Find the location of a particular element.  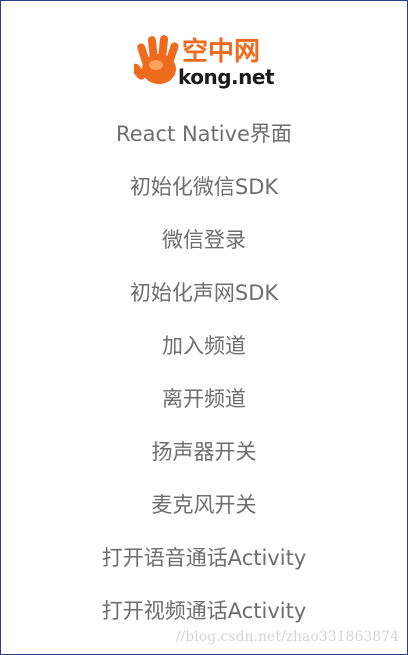

menu-item-microphone-toggle: 麦克风开关 is located at coordinates (204, 503).